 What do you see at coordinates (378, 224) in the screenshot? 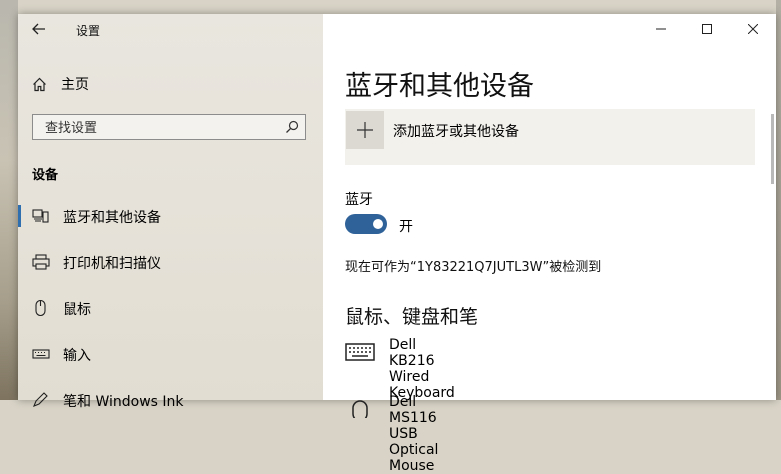
I see `toggle-knob` at bounding box center [378, 224].